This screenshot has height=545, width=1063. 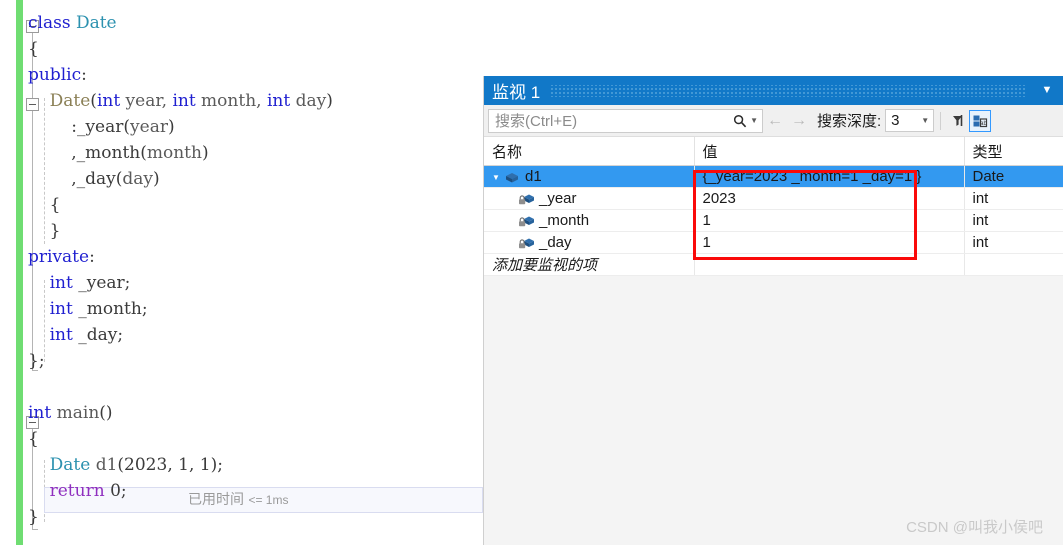 I want to click on column-header-name: 名称, so click(x=589, y=151).